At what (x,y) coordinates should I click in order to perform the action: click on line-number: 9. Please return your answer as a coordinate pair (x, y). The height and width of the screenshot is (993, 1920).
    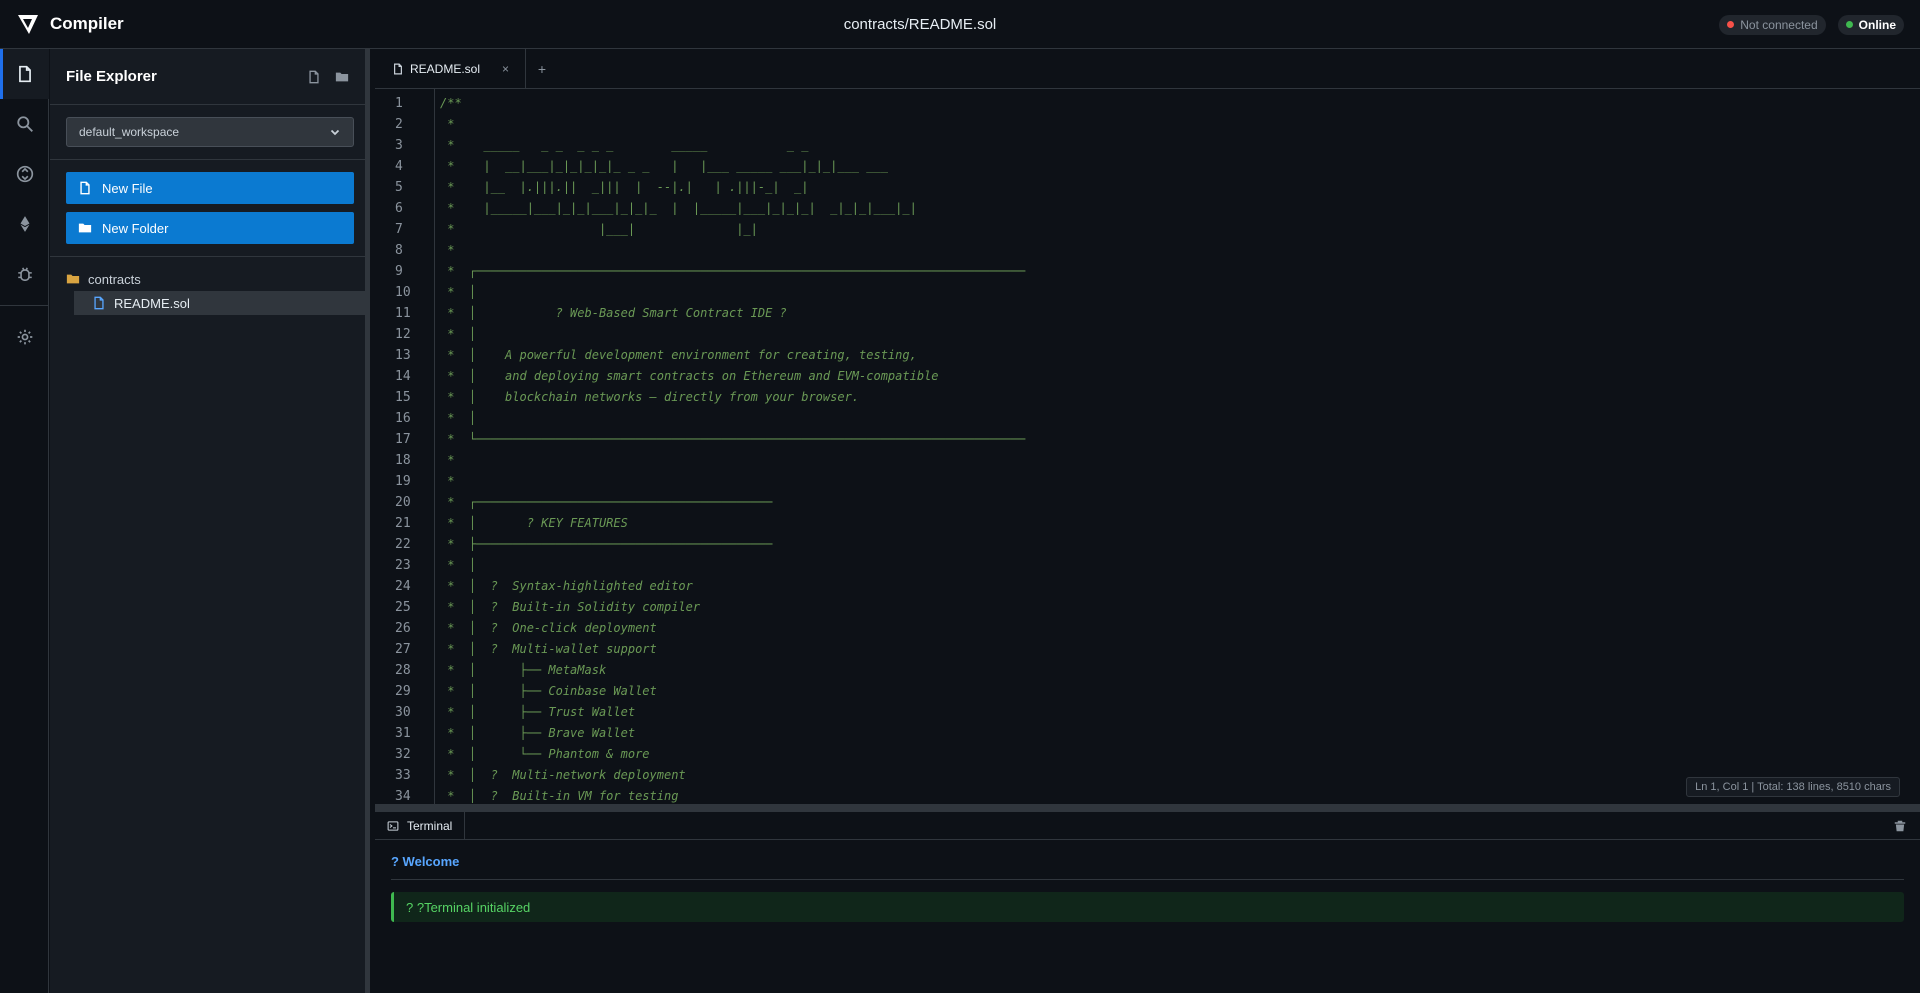
    Looking at the image, I should click on (399, 271).